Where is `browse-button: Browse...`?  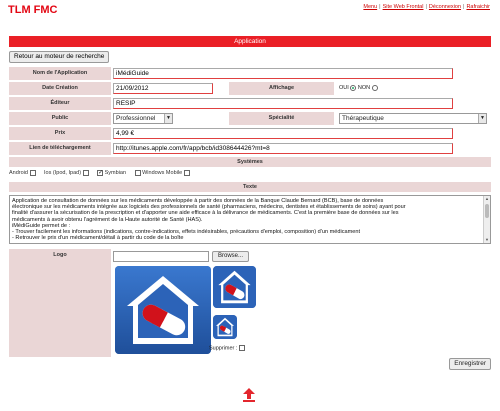 browse-button: Browse... is located at coordinates (230, 256).